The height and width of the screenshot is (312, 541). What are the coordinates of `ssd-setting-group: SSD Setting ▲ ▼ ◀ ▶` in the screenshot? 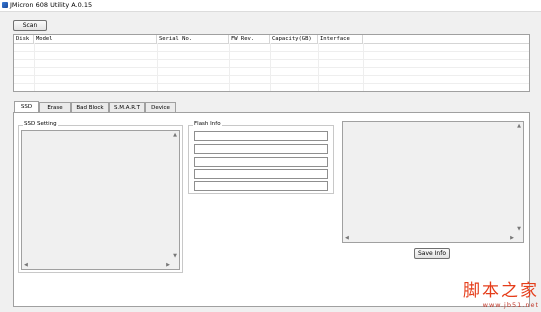 It's located at (100, 197).